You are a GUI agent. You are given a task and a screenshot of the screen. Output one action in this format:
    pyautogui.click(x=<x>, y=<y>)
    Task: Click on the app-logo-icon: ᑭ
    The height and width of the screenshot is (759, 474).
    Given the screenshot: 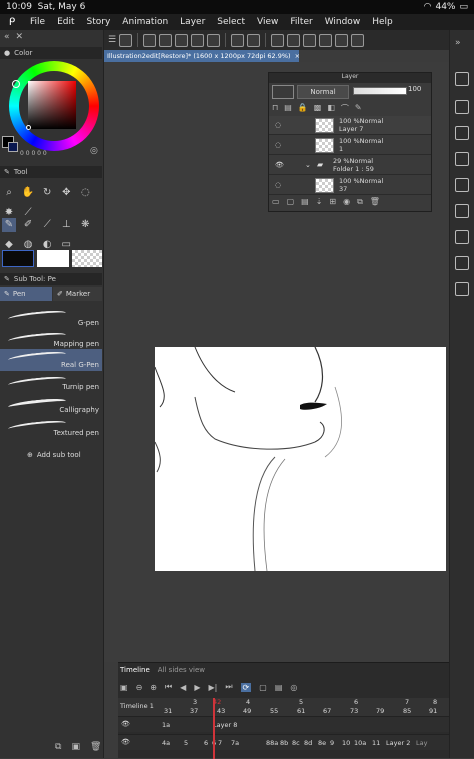 What is the action you would take?
    pyautogui.click(x=12, y=22)
    